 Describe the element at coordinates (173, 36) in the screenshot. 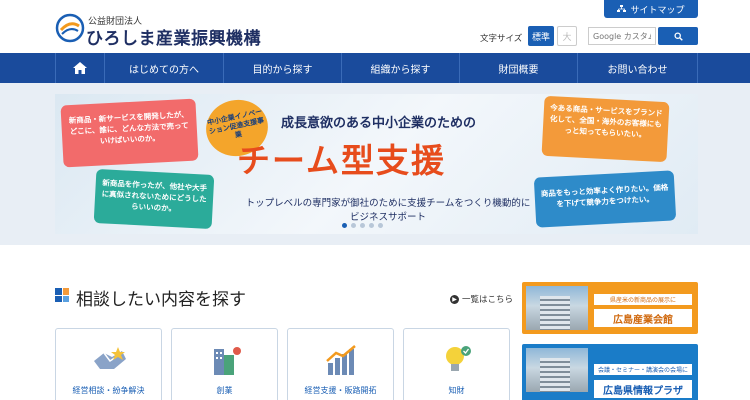

I see `org-name: ひろしま産業振興機構` at that location.